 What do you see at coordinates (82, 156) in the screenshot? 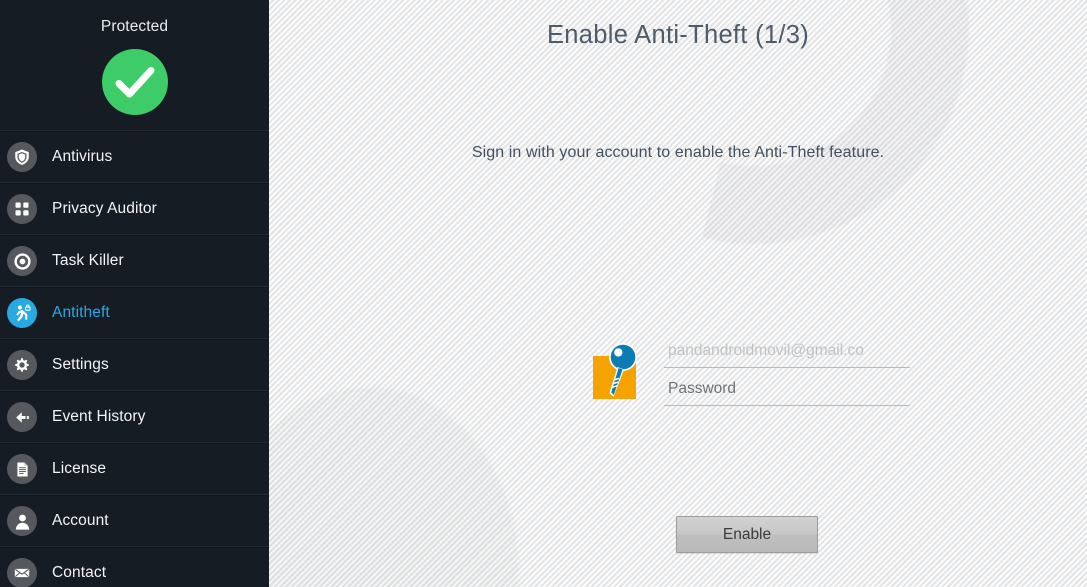
I see `sidebar-item-label: Antivirus` at bounding box center [82, 156].